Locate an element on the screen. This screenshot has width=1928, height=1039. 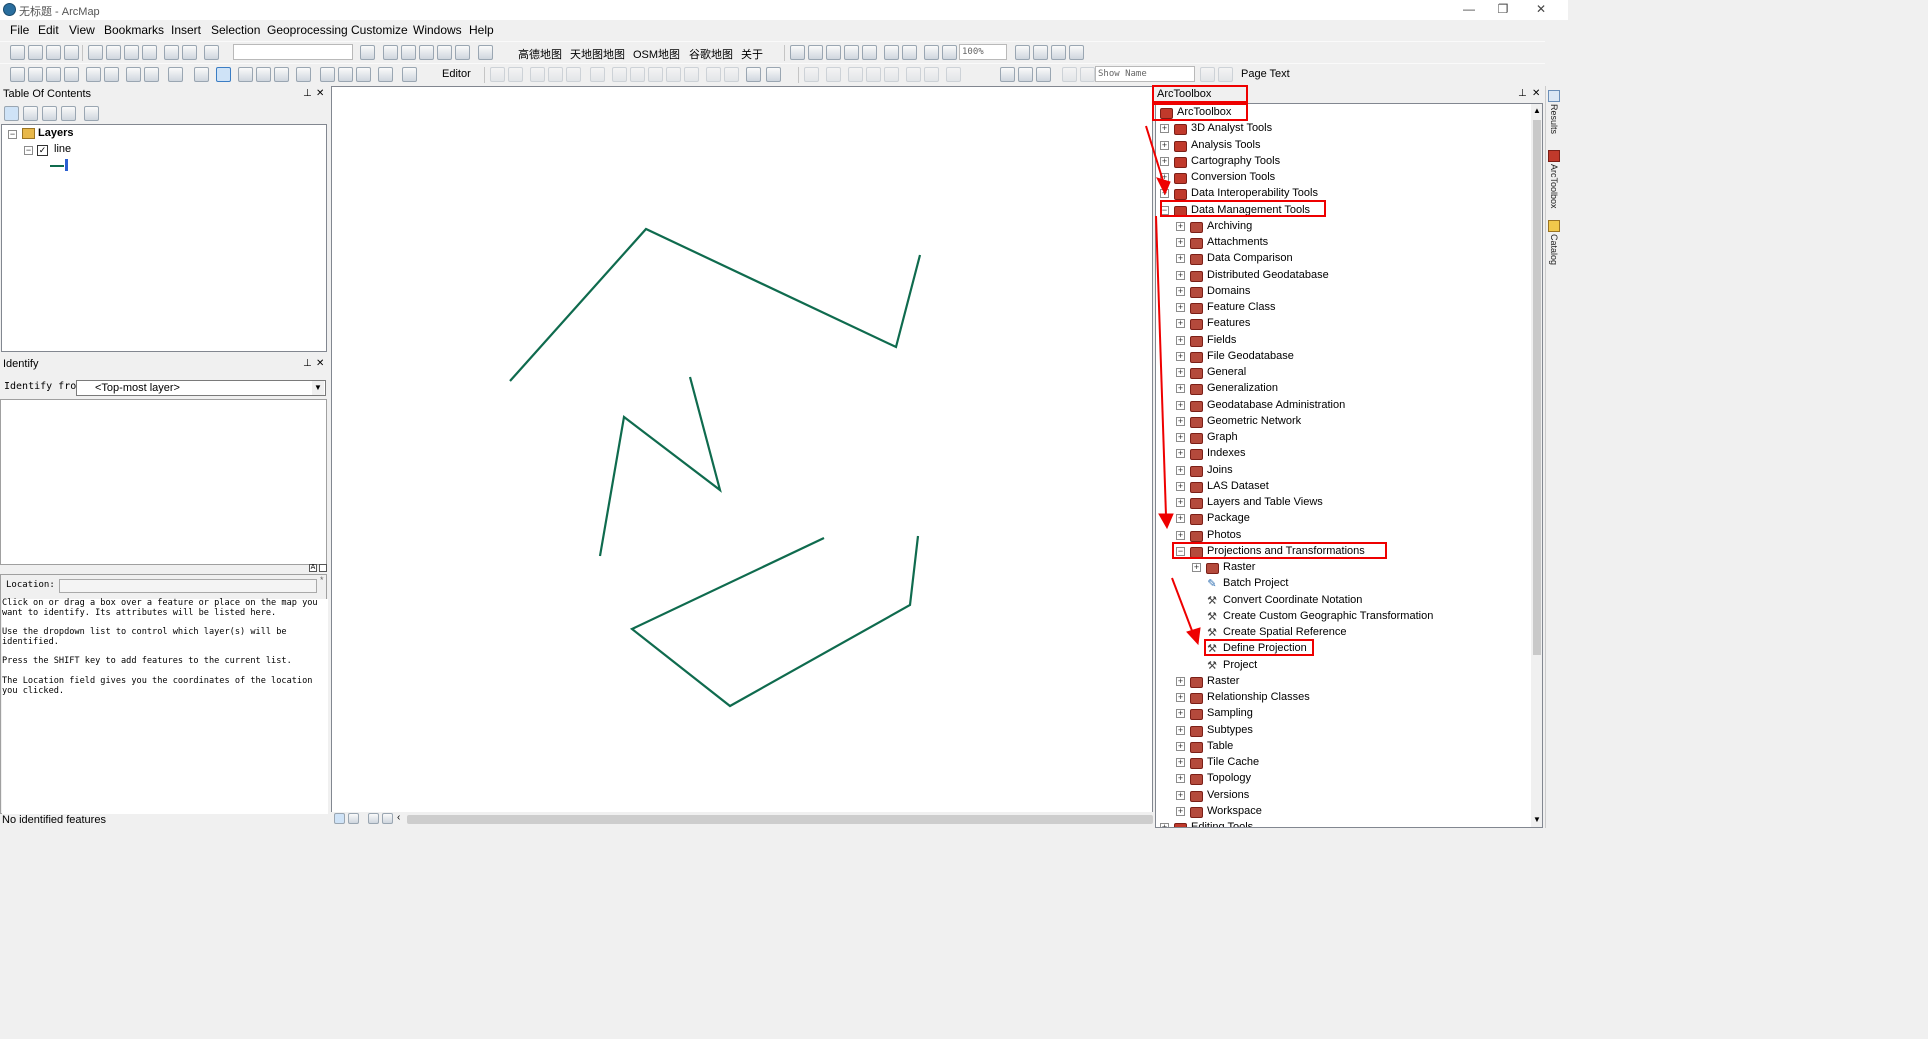
menu-windows: Windows is located at coordinates (437, 30).